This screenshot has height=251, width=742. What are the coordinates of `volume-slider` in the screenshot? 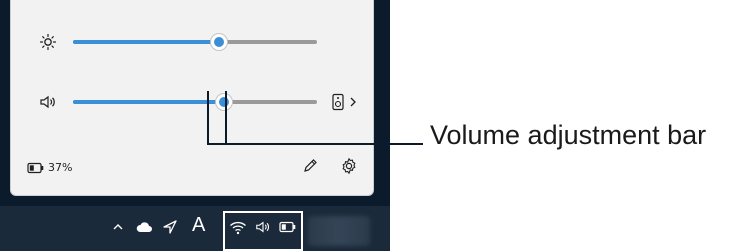 It's located at (195, 102).